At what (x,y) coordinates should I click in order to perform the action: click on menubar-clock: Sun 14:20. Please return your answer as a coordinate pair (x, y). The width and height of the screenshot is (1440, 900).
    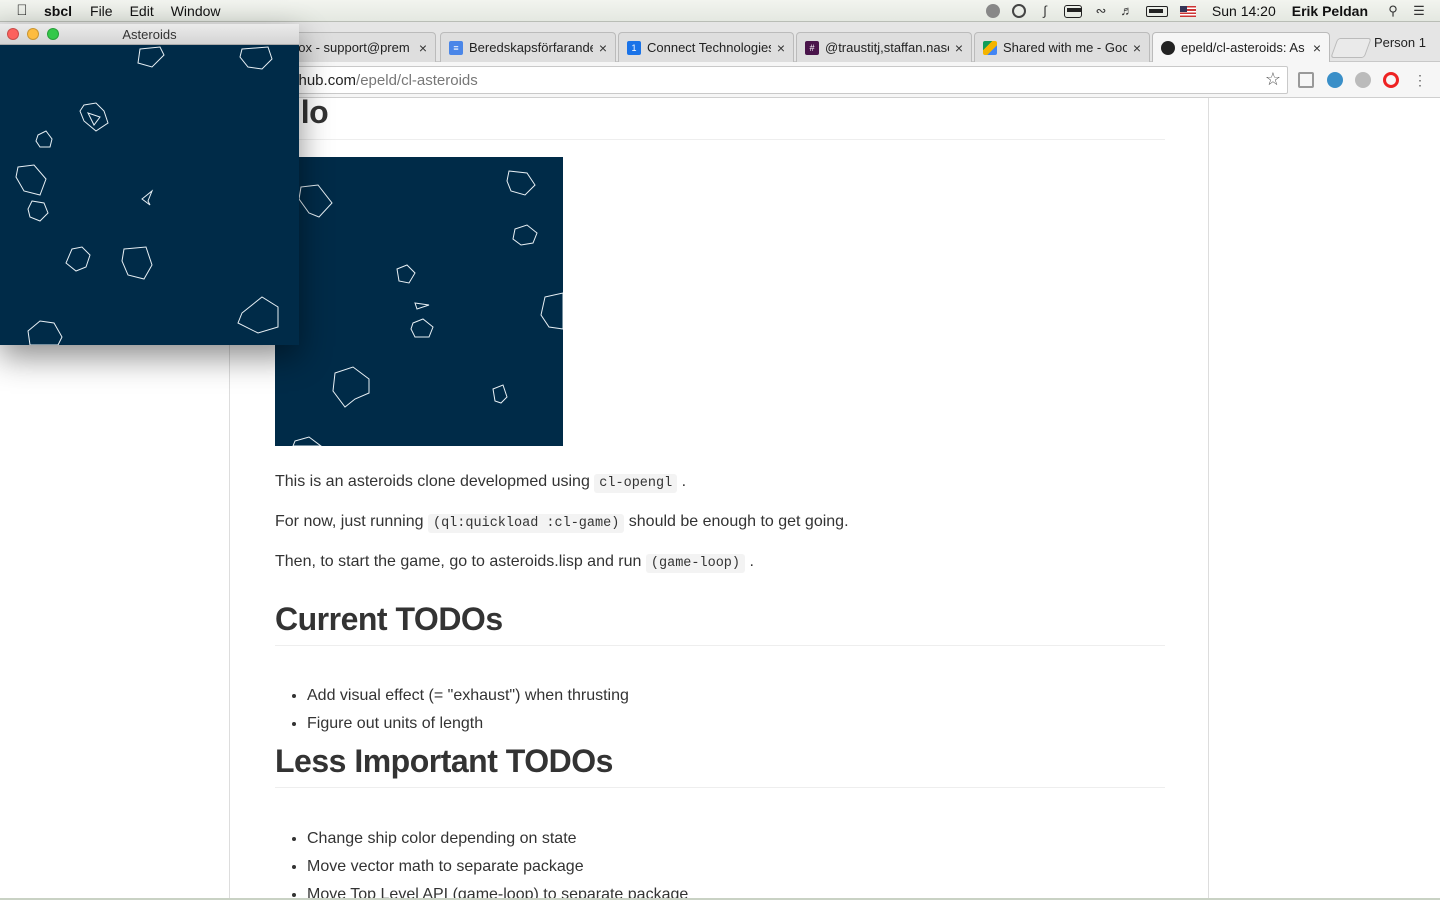
    Looking at the image, I should click on (1244, 11).